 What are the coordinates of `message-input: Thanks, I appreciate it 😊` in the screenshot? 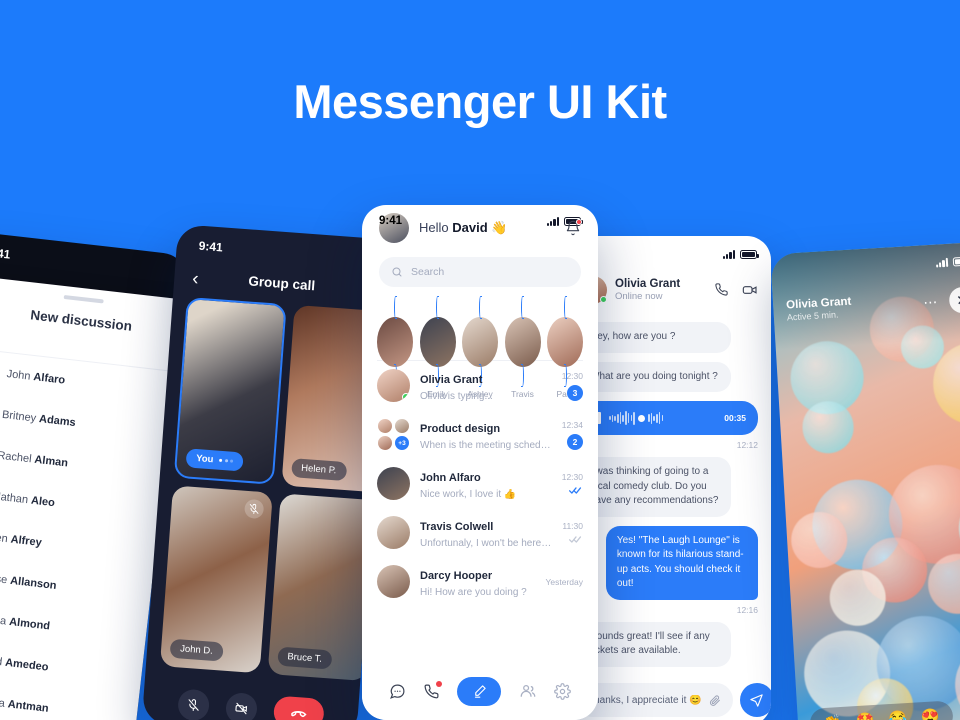 It's located at (654, 700).